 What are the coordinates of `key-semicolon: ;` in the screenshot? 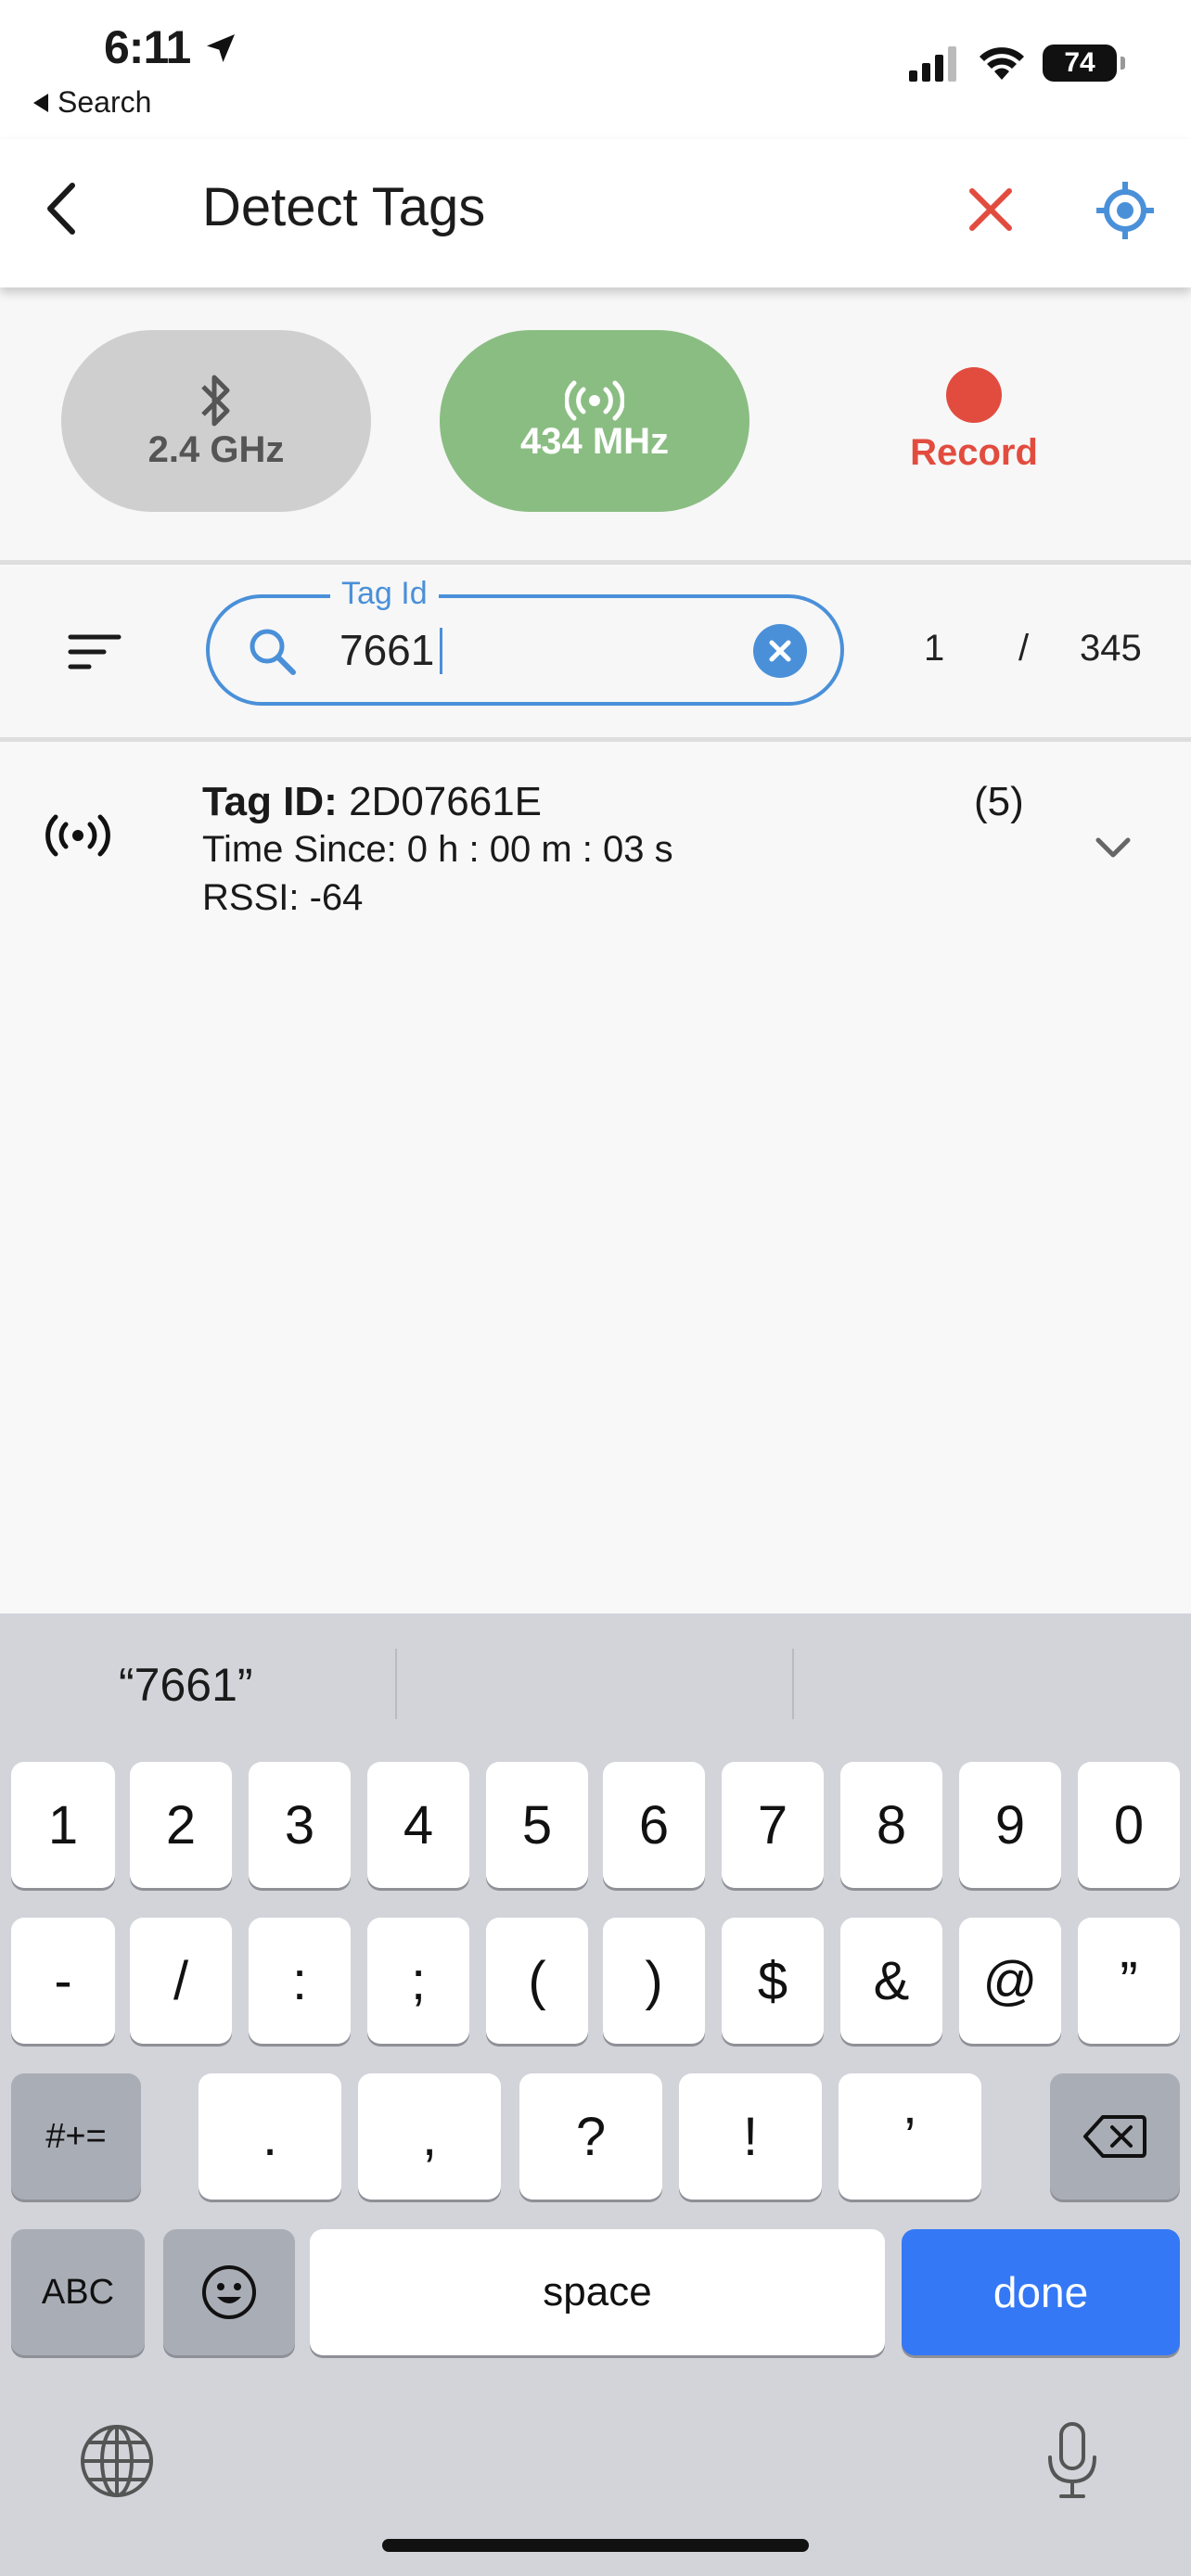 It's located at (418, 1981).